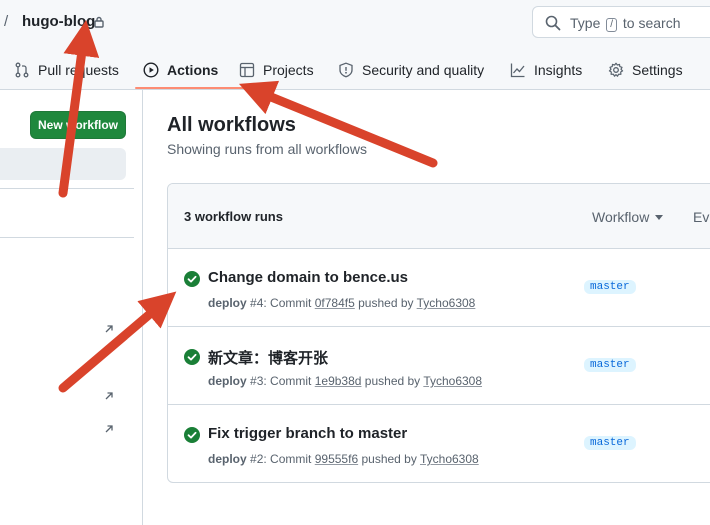  I want to click on run-title-link: Change domain to bence.us, so click(308, 277).